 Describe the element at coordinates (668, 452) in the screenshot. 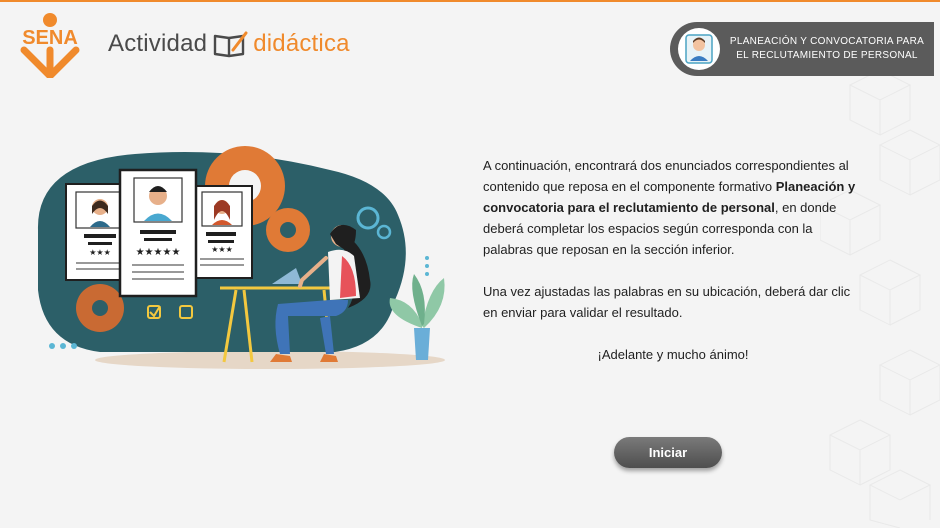

I see `start-button: Iniciar` at that location.